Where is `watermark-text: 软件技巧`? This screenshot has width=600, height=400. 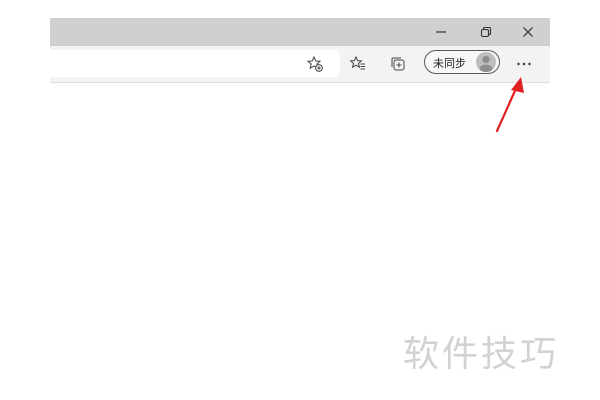
watermark-text: 软件技巧 is located at coordinates (481, 354).